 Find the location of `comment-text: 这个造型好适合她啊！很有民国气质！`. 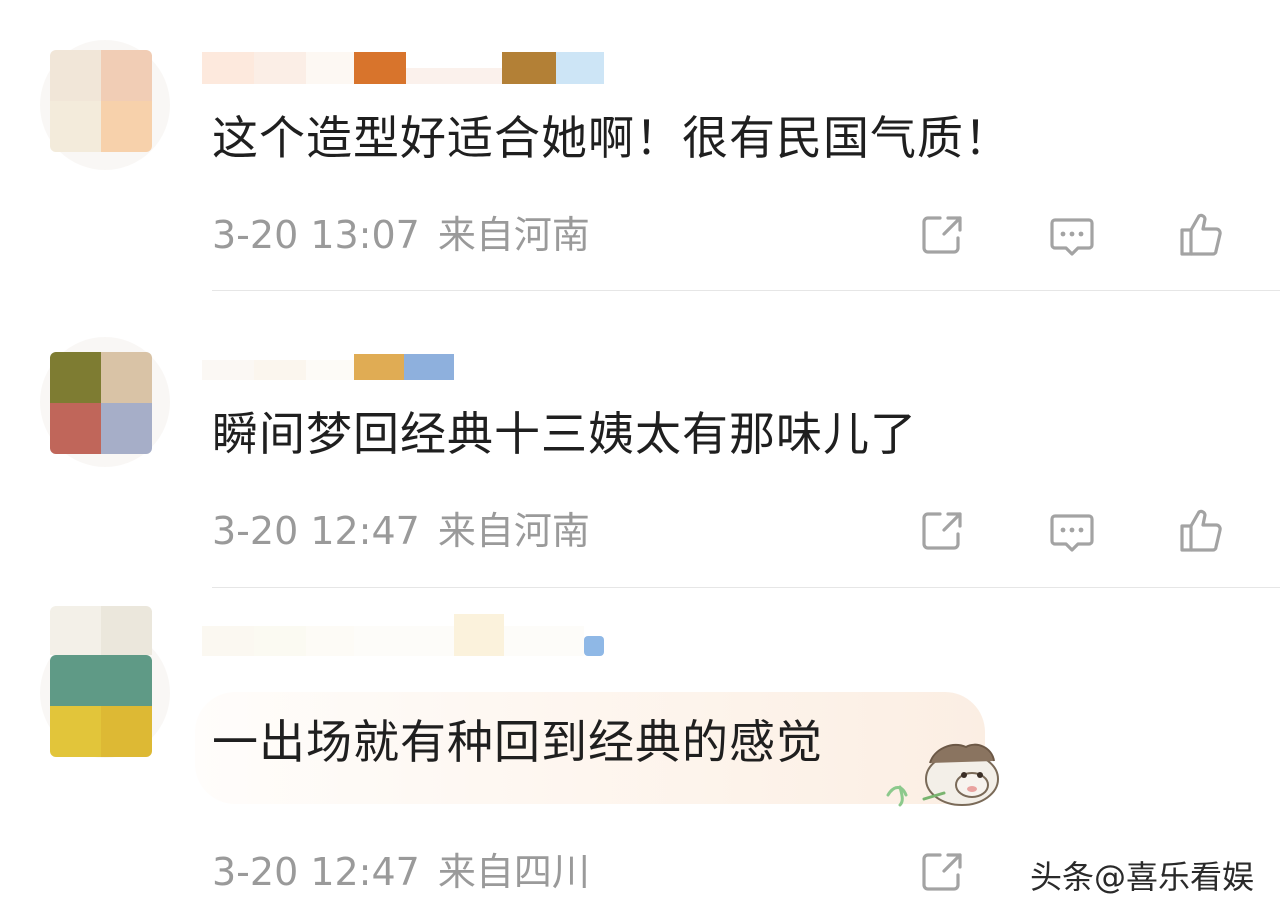

comment-text: 这个造型好适合她啊！很有民国气质！ is located at coordinates (611, 138).